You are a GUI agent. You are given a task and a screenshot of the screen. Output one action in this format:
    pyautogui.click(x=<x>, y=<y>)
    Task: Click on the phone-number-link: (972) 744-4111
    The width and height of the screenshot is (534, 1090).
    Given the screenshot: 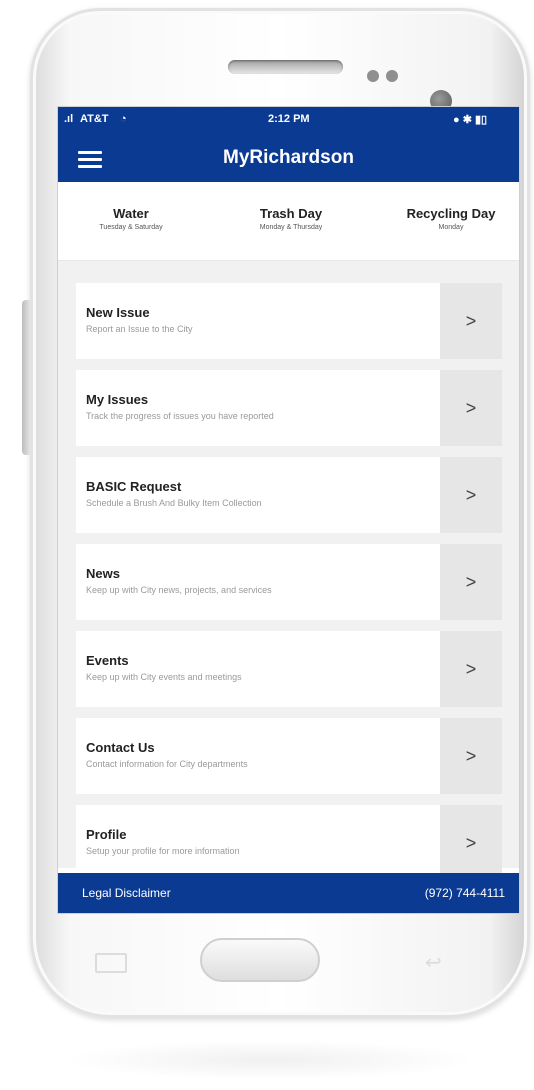 What is the action you would take?
    pyautogui.click(x=465, y=893)
    